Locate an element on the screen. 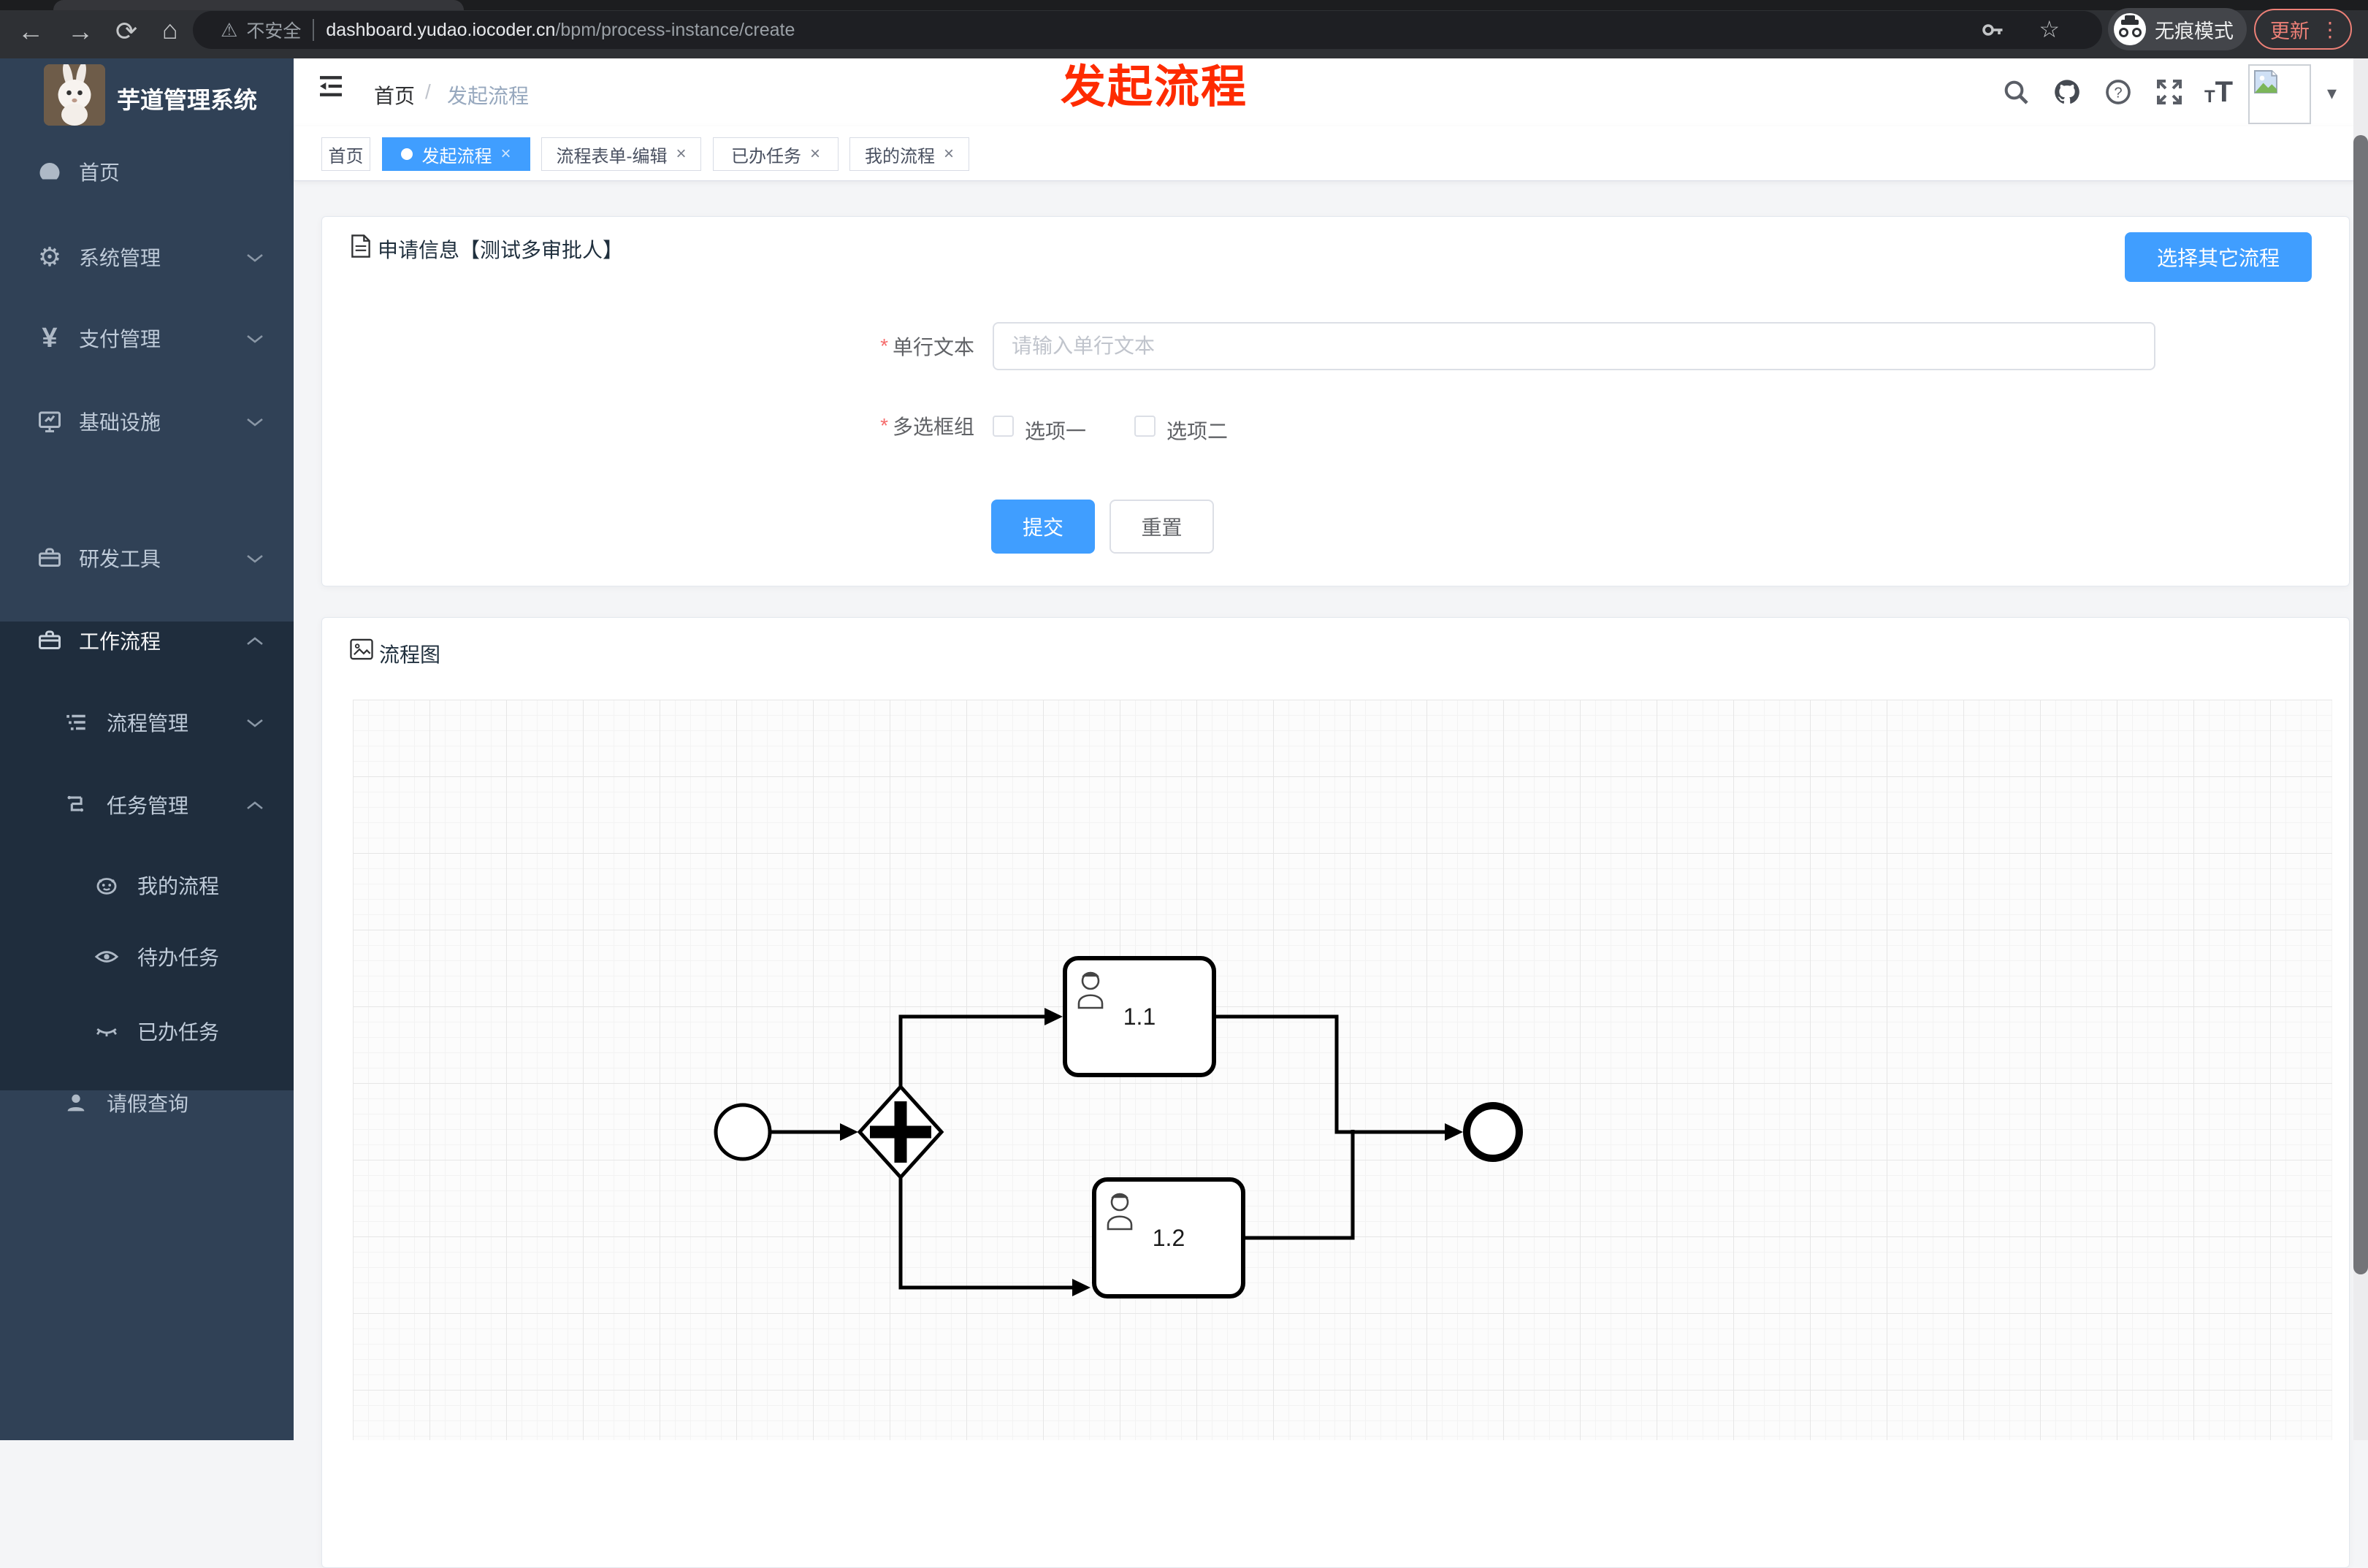 The image size is (2368, 1568). view-tab-initiate-process: 发起流程 × is located at coordinates (456, 154).